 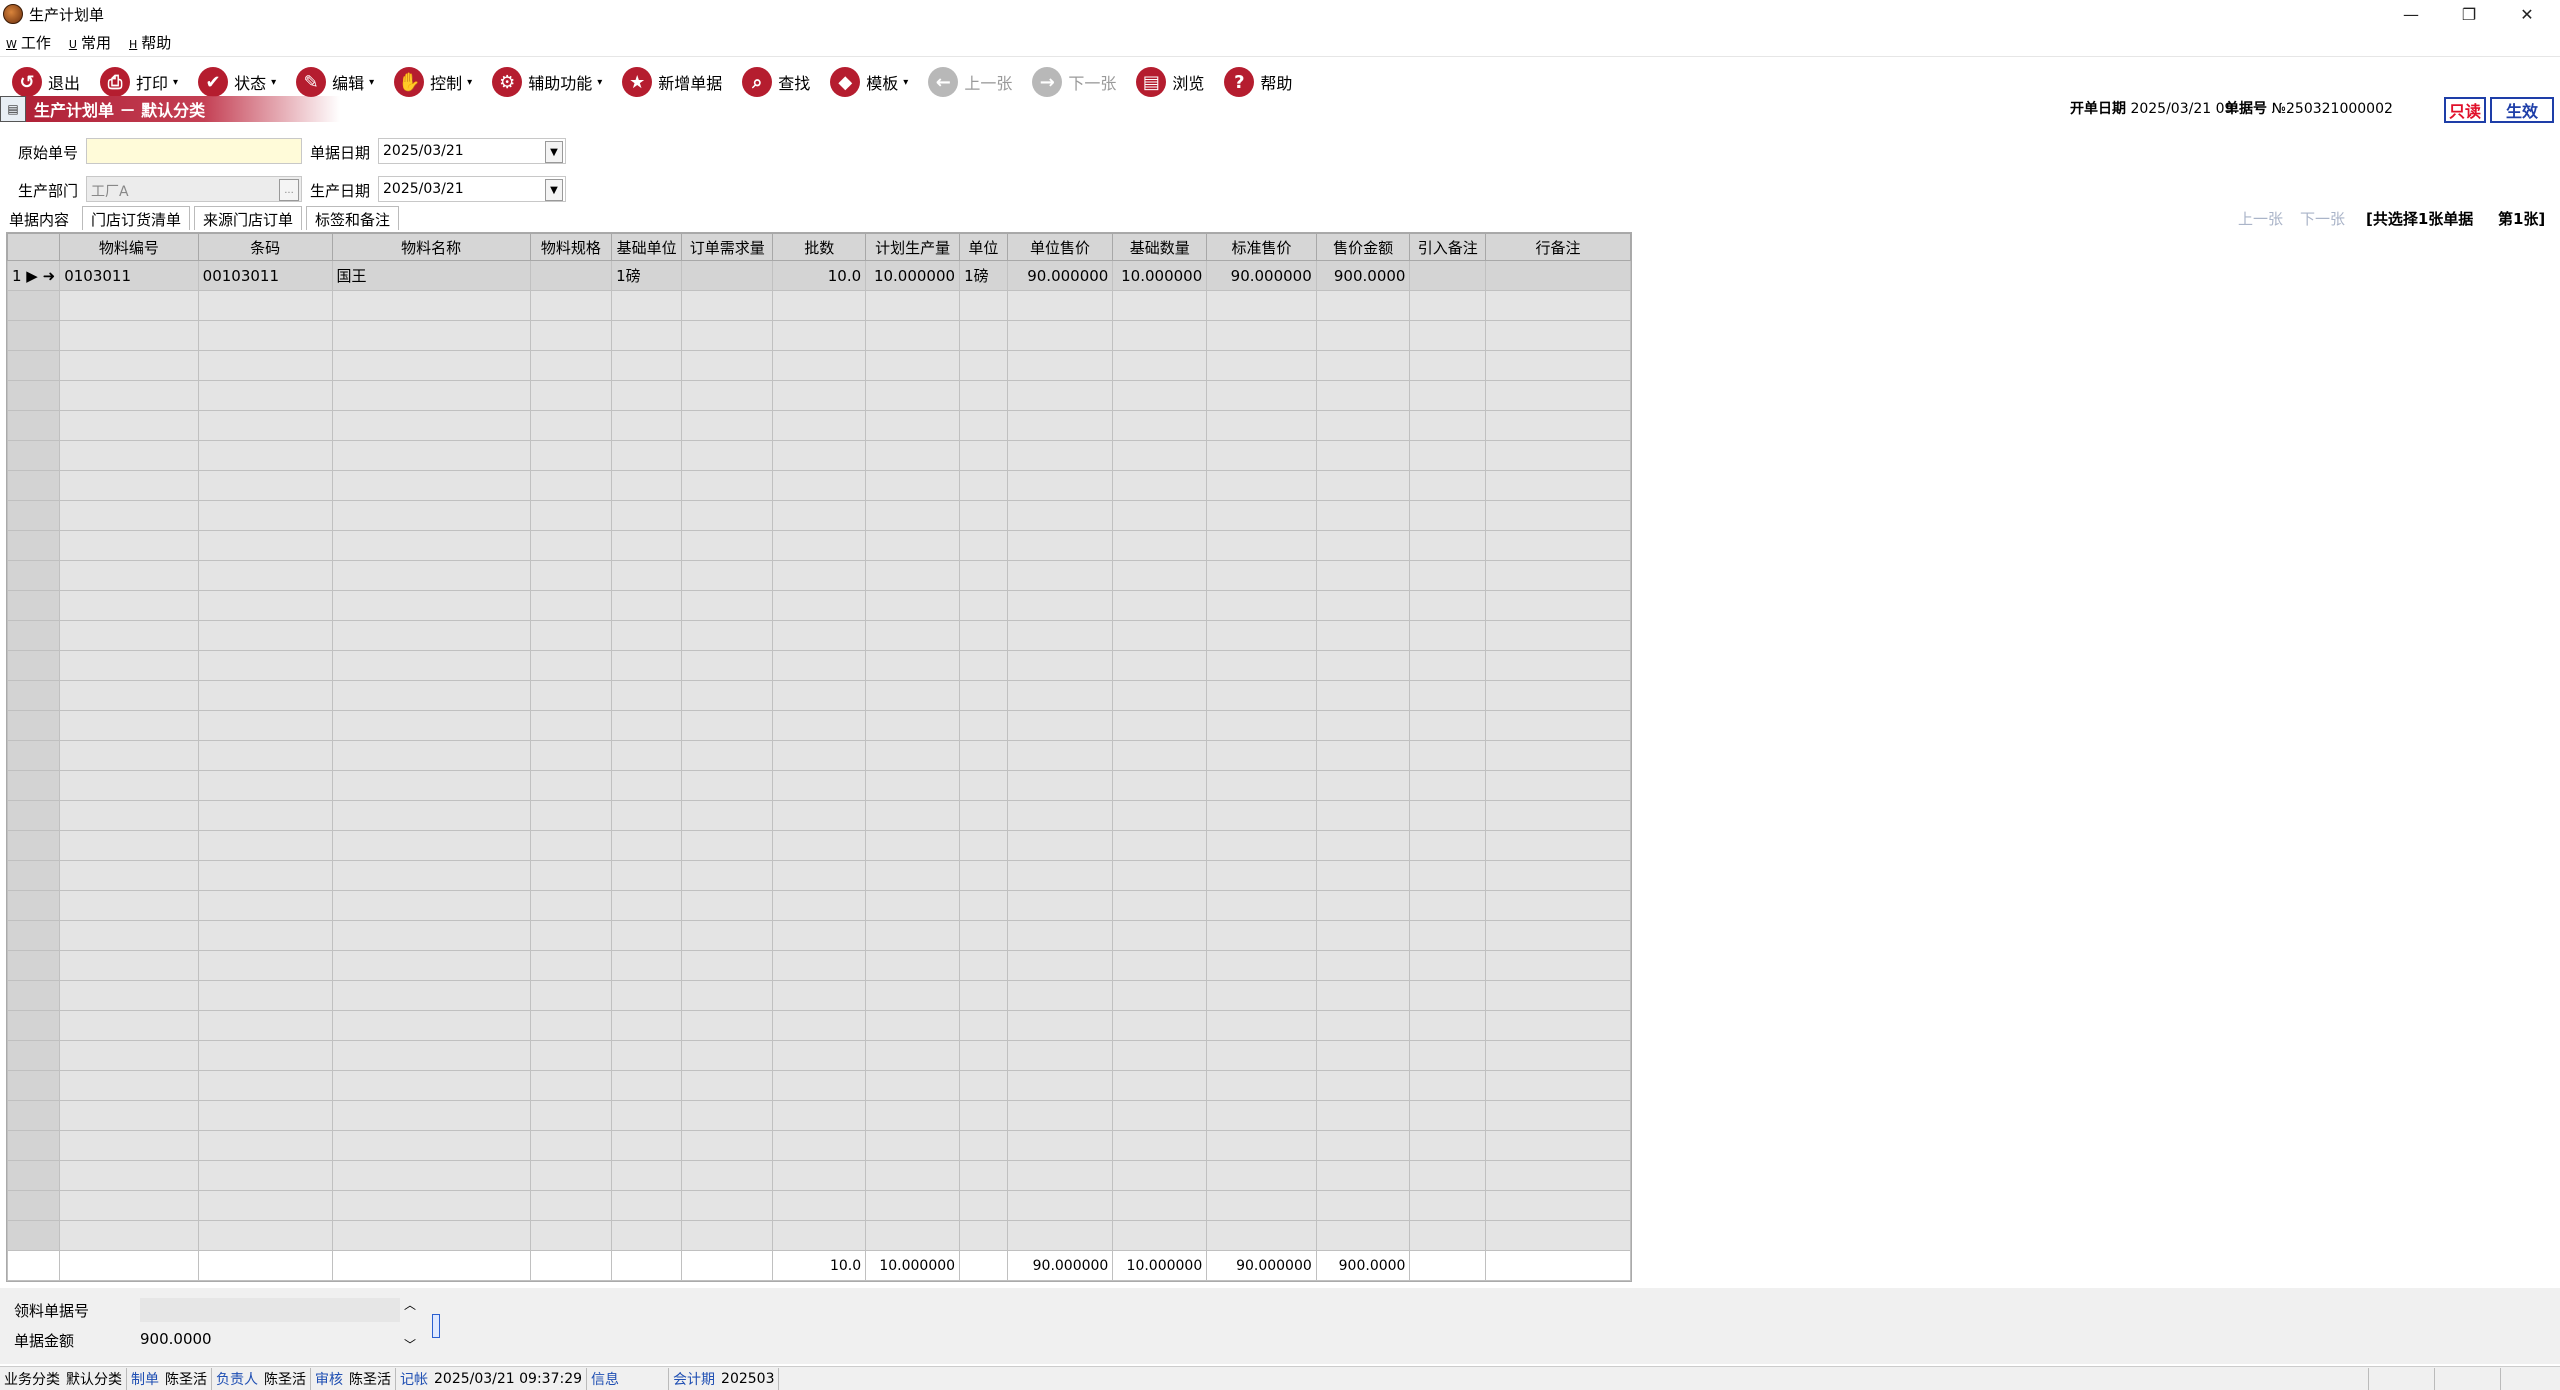 I want to click on grid-header-4: 物料规格, so click(x=571, y=247).